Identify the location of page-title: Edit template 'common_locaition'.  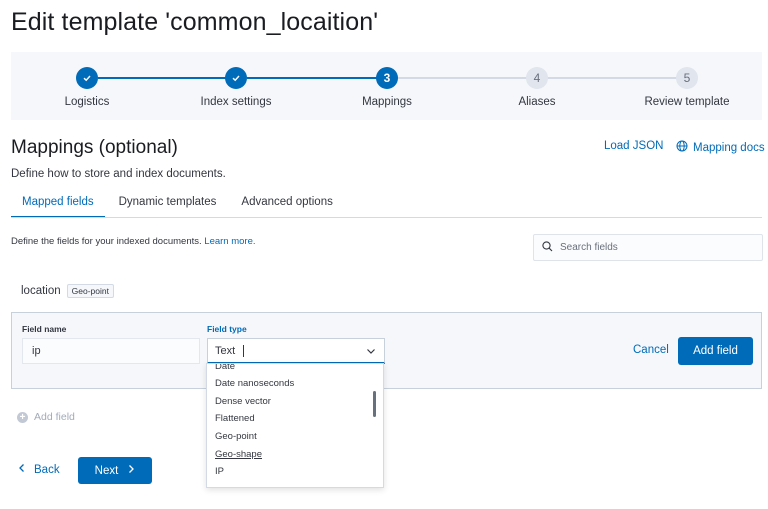
(195, 22).